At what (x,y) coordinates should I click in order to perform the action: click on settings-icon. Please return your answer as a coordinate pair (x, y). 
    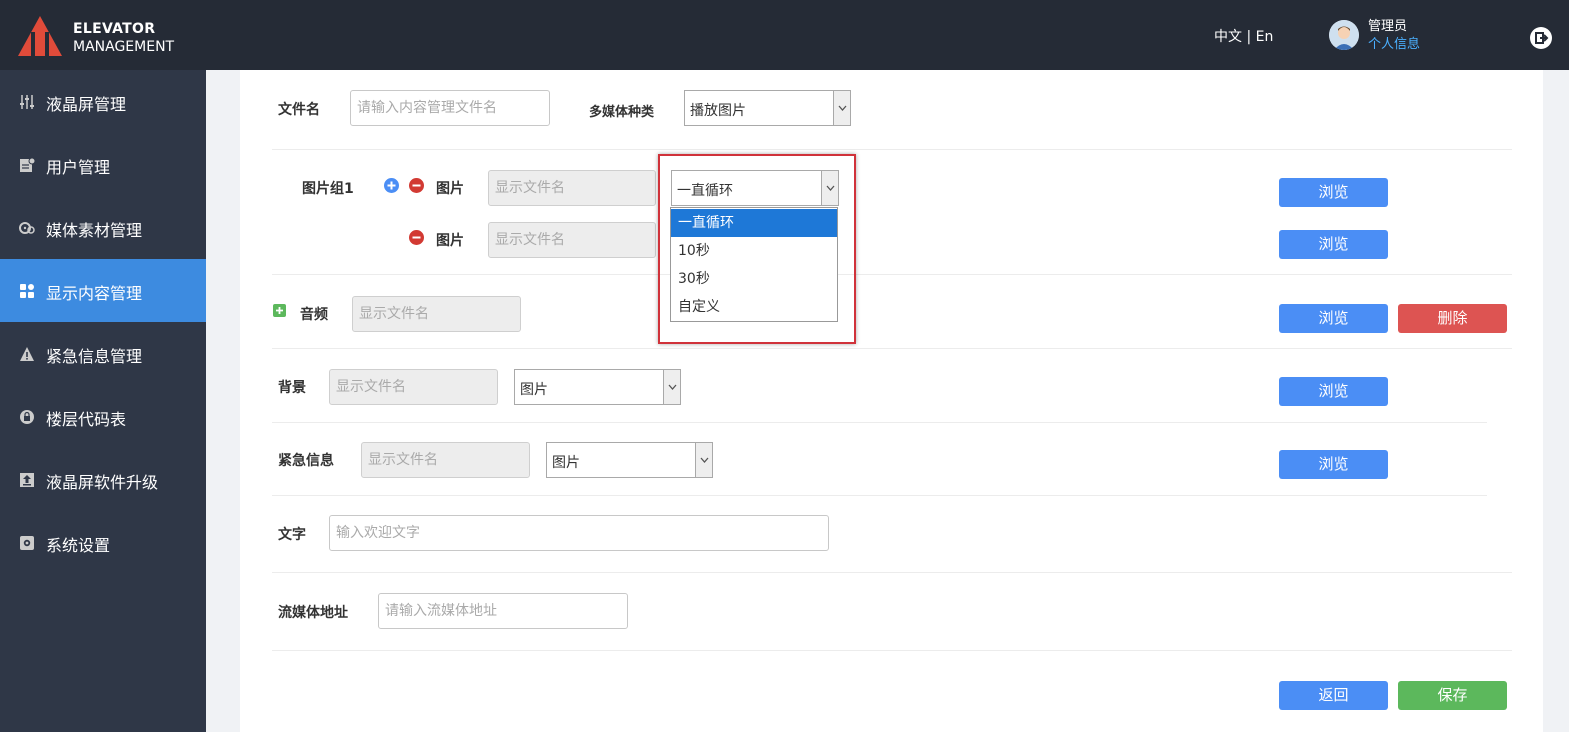
    Looking at the image, I should click on (27, 543).